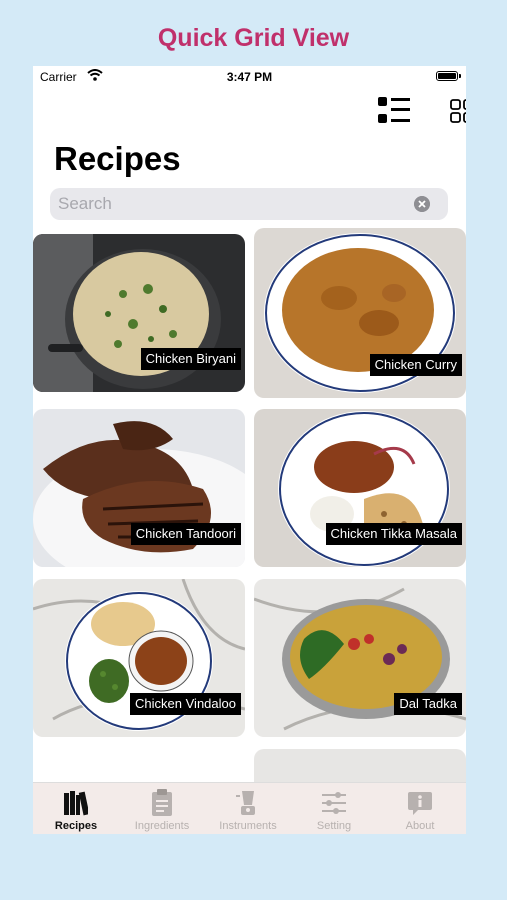 The height and width of the screenshot is (900, 507). Describe the element at coordinates (117, 158) in the screenshot. I see `page-title: Recipes` at that location.